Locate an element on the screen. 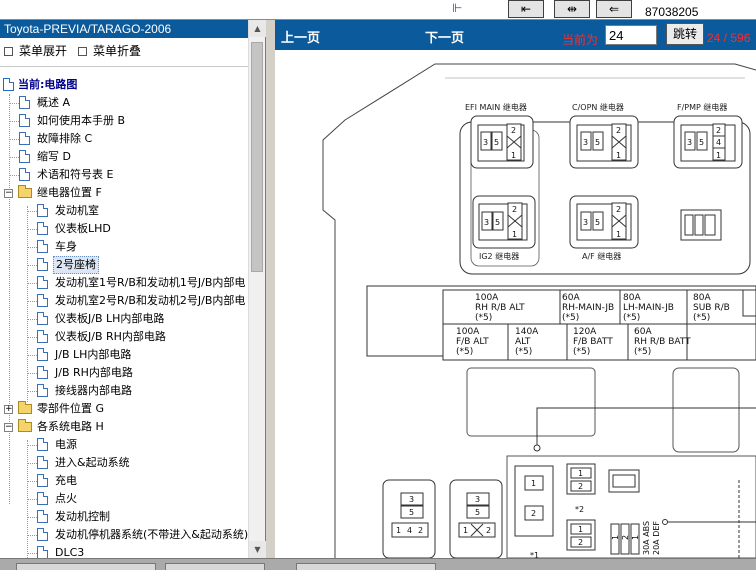 This screenshot has width=756, height=570. tree-item-jb-rh: J/B RH内部电路 is located at coordinates (124, 373).